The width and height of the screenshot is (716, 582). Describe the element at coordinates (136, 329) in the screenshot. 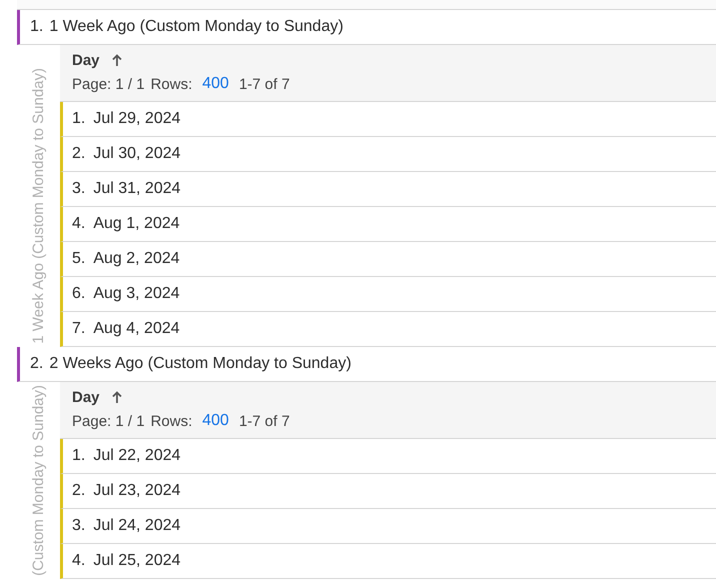

I see `row-date: Aug 4, 2024` at that location.